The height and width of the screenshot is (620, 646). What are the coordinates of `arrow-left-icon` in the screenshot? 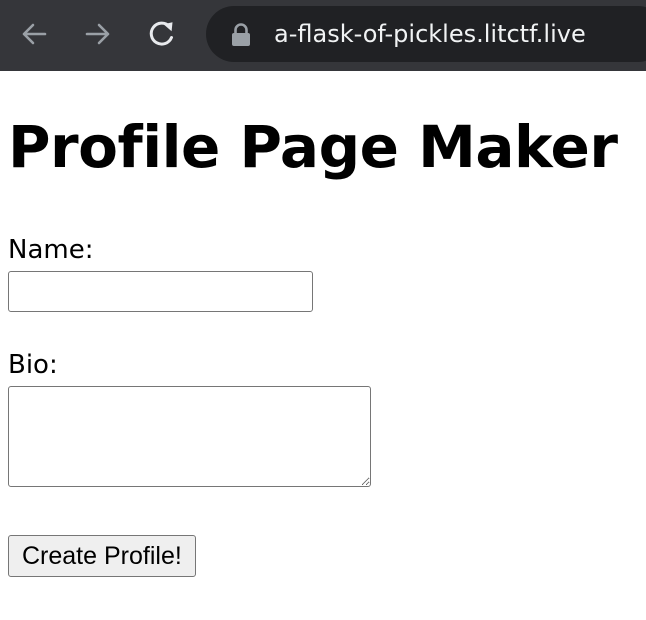 It's located at (34, 34).